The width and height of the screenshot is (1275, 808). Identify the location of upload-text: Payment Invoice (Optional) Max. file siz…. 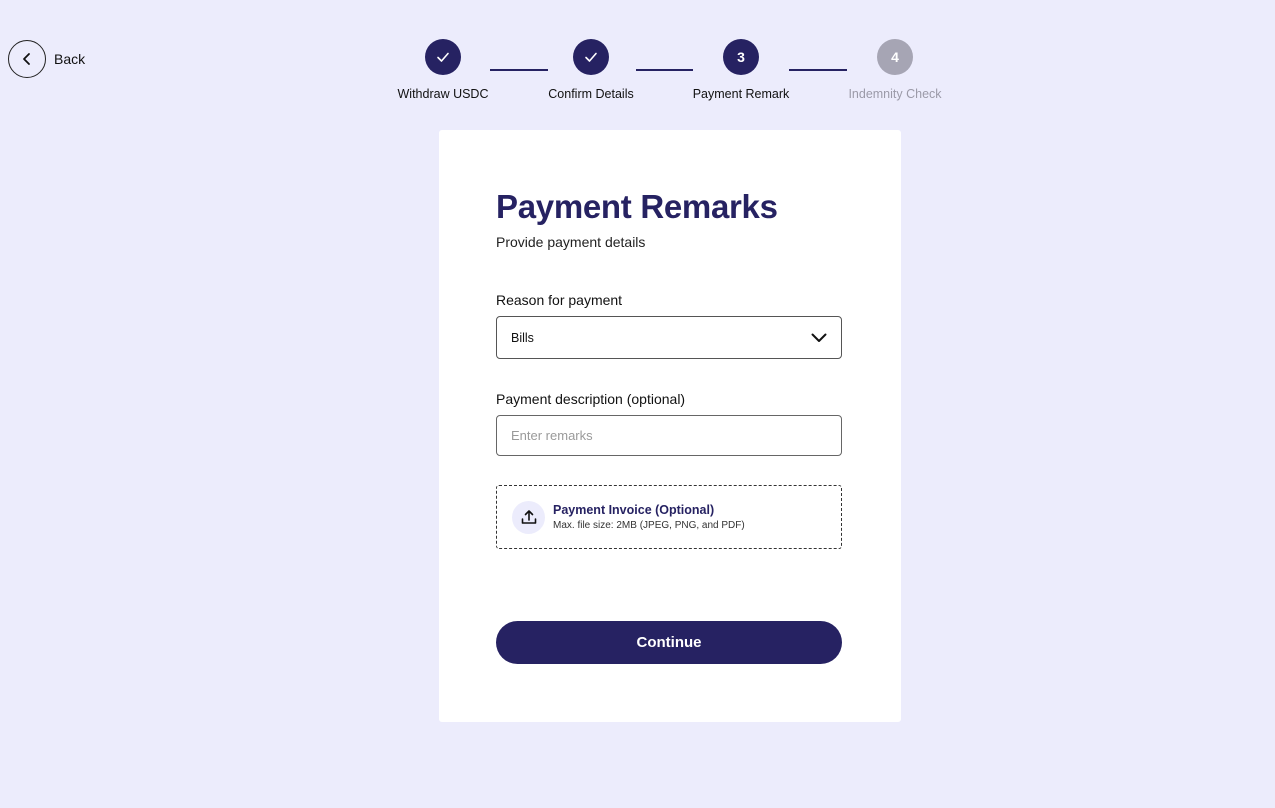
(649, 517).